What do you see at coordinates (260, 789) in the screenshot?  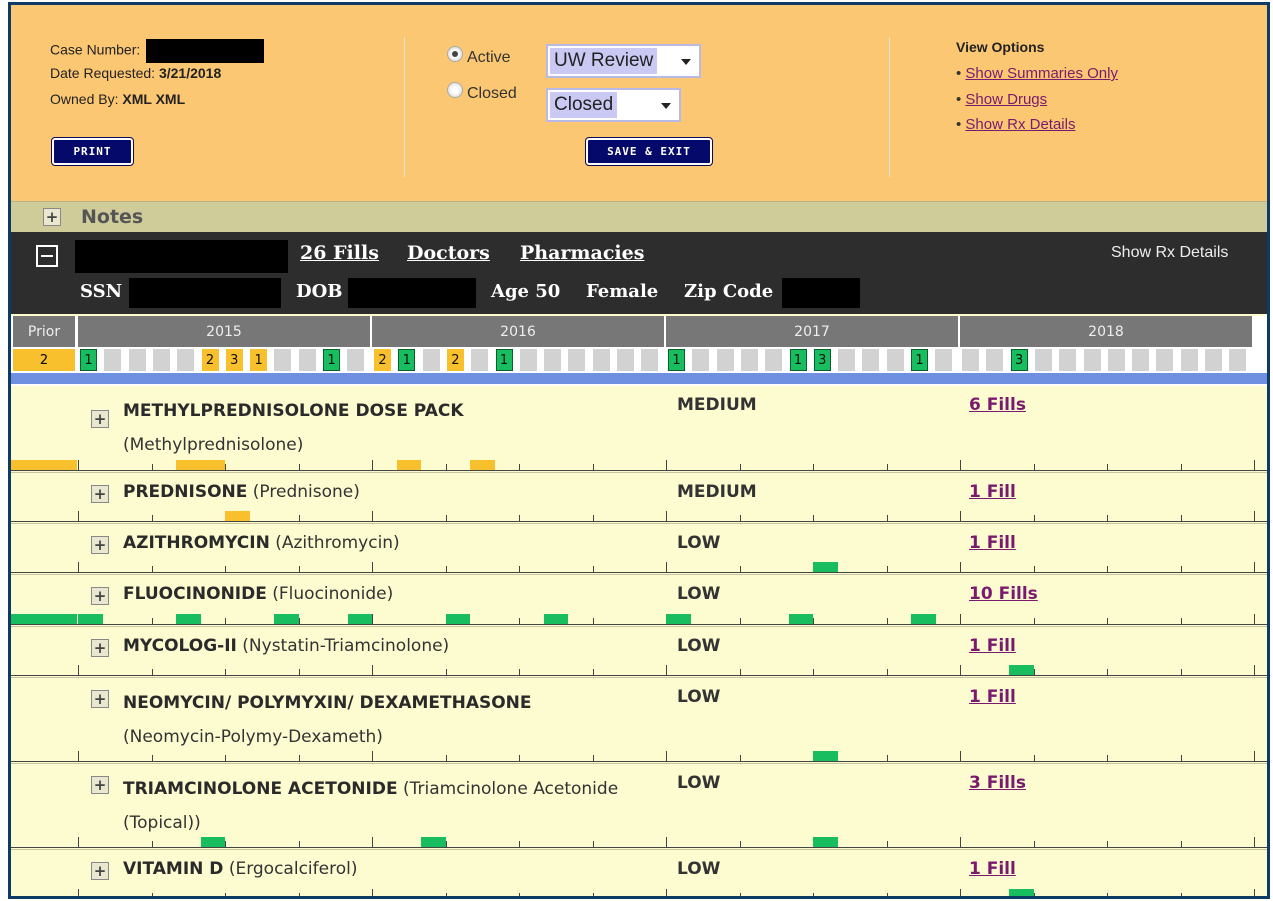 I see `drug-brand-name: TRIAMCINOLONE ACETONIDE` at bounding box center [260, 789].